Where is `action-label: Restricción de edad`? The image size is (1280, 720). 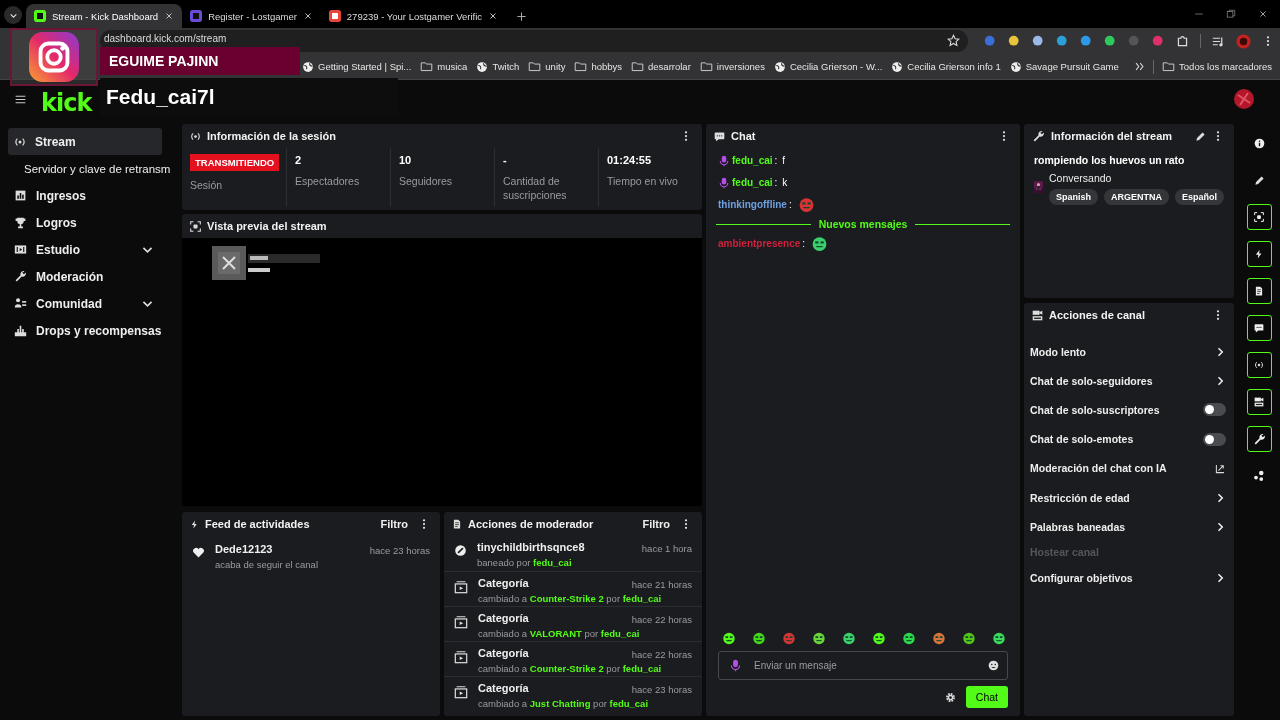
action-label: Restricción de edad is located at coordinates (1080, 497).